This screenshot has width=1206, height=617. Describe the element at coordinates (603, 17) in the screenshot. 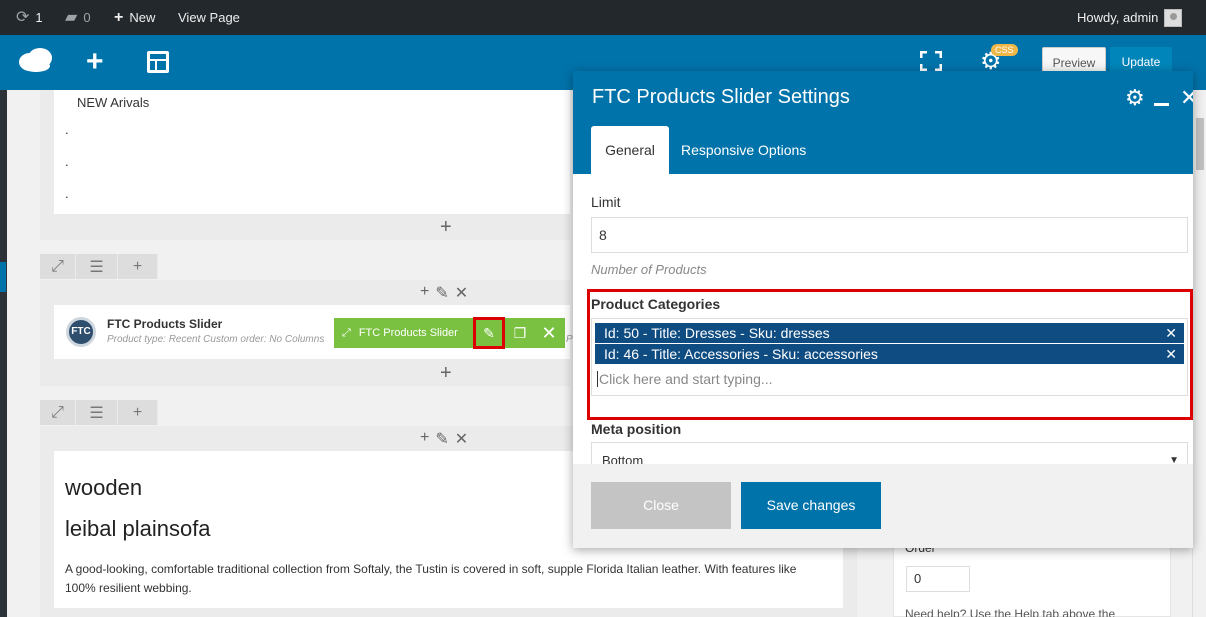

I see `wp-admin-bar: ⟳ 1 ▰ 0 + New View Page Howdy, admin` at that location.